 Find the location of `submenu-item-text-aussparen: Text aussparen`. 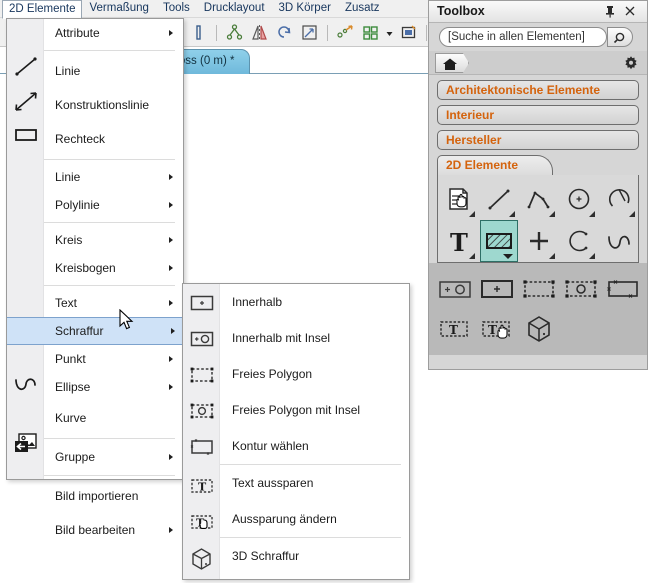

submenu-item-text-aussparen: Text aussparen is located at coordinates (314, 483).